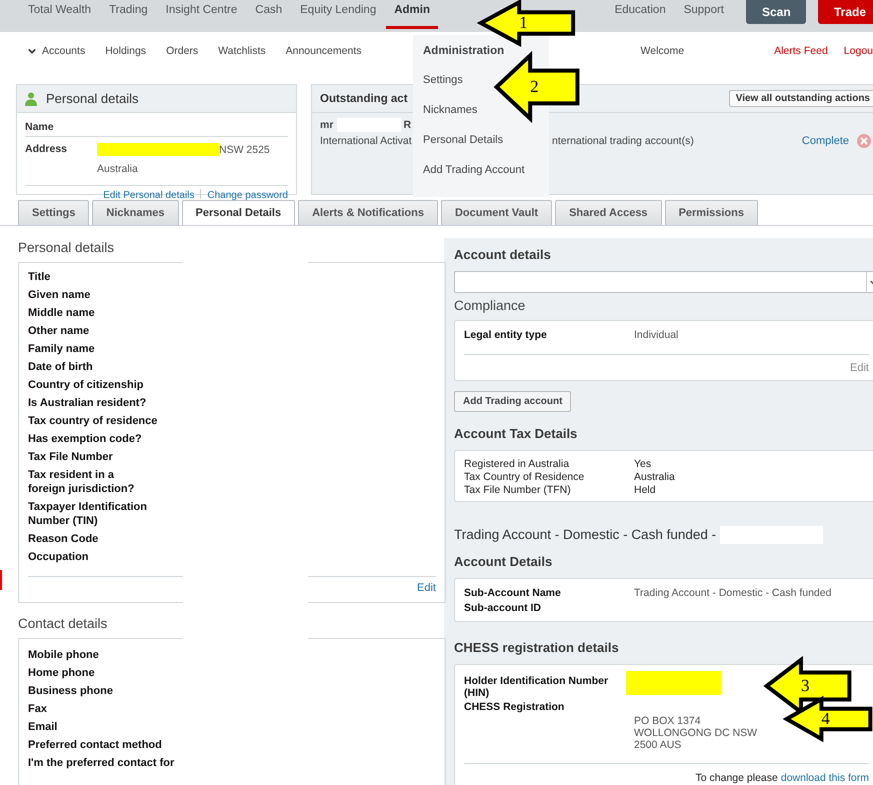 The width and height of the screenshot is (873, 785). I want to click on field-label: Has exemption code?, so click(85, 439).